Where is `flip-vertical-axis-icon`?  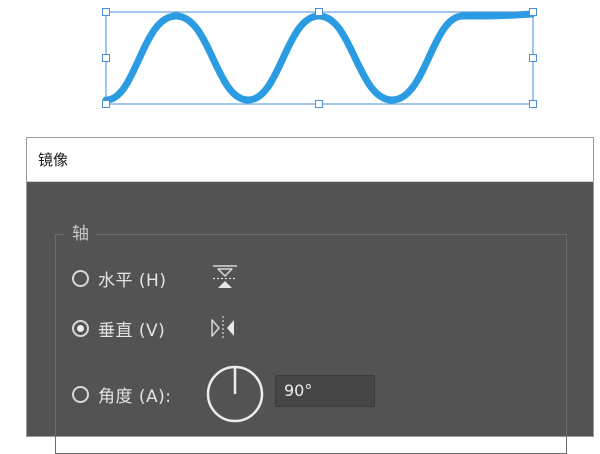 flip-vertical-axis-icon is located at coordinates (222, 328).